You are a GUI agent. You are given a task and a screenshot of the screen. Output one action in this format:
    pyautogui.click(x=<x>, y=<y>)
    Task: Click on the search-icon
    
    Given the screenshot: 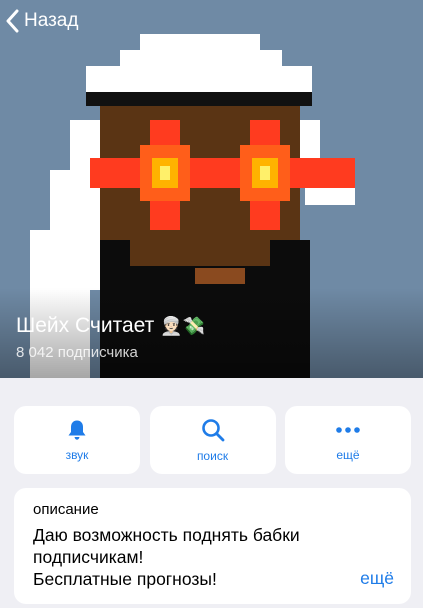 What is the action you would take?
    pyautogui.click(x=212, y=430)
    